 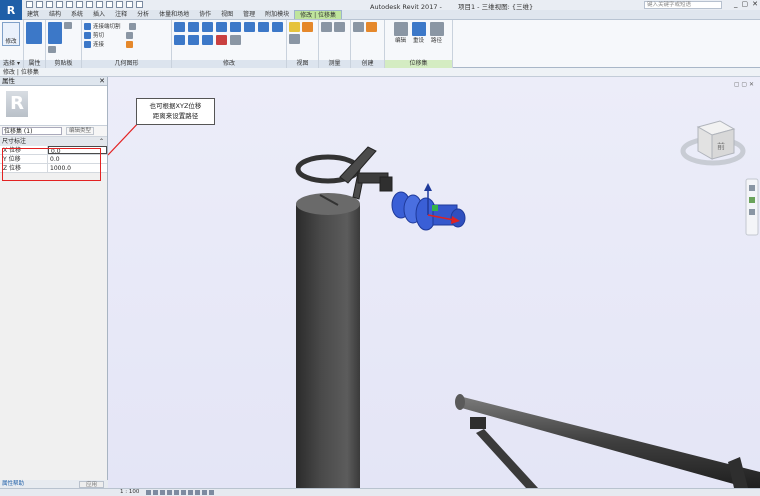 What do you see at coordinates (39, 4) in the screenshot?
I see `save-icon` at bounding box center [39, 4].